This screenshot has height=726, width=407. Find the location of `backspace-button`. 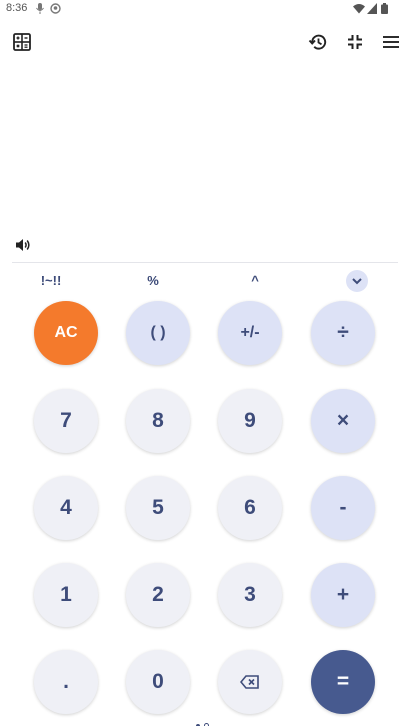

backspace-button is located at coordinates (250, 682).